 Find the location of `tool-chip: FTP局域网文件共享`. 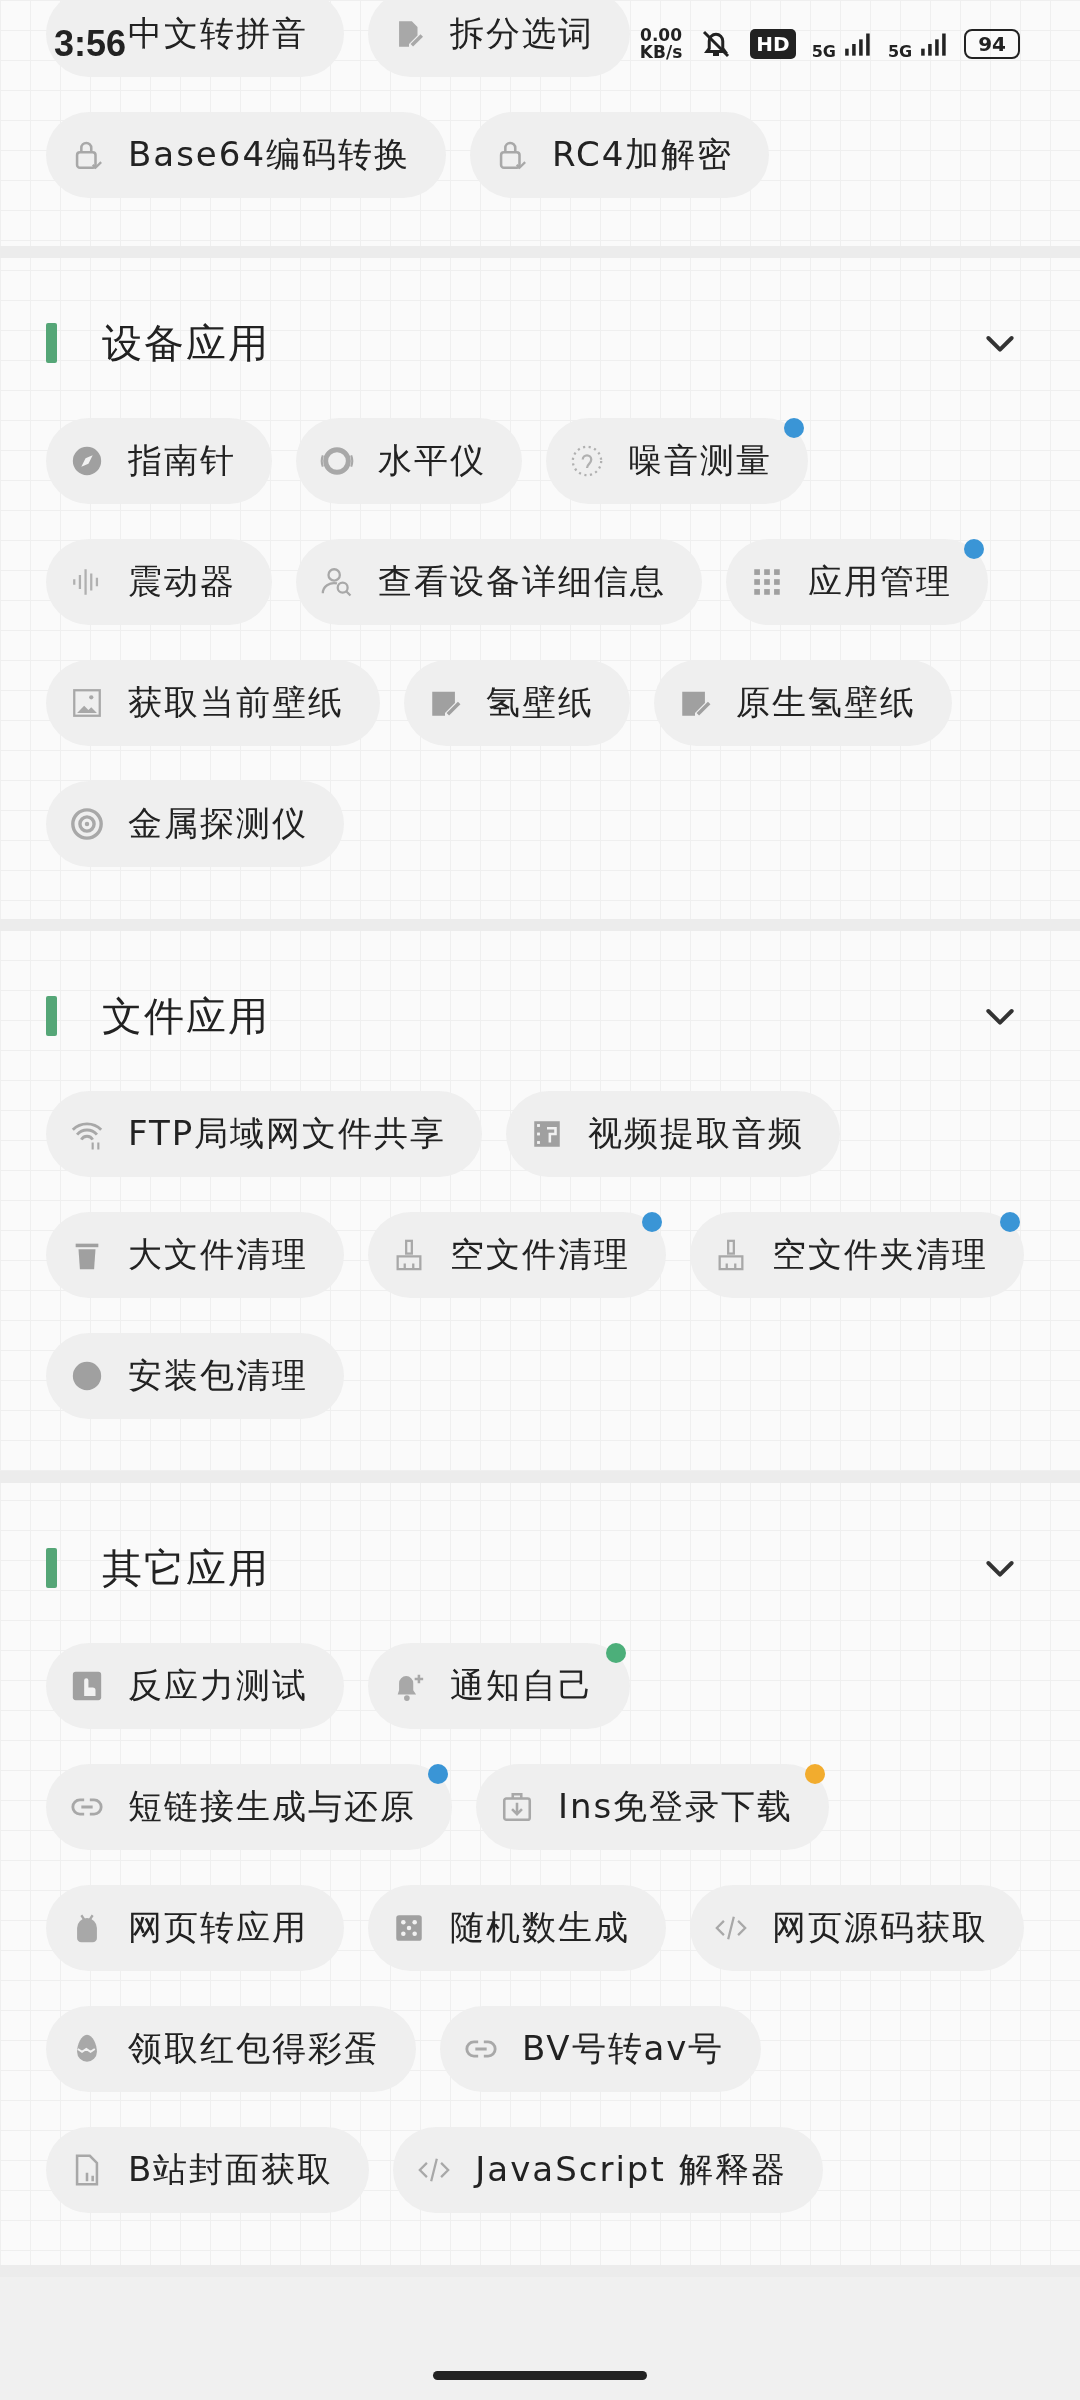

tool-chip: FTP局域网文件共享 is located at coordinates (264, 1134).